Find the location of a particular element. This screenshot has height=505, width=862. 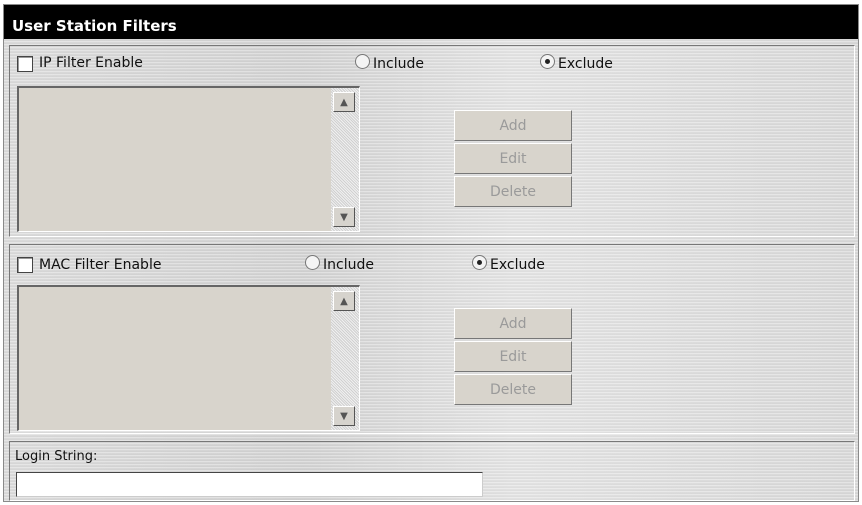

mac-exclude-label: Exclude is located at coordinates (517, 265).